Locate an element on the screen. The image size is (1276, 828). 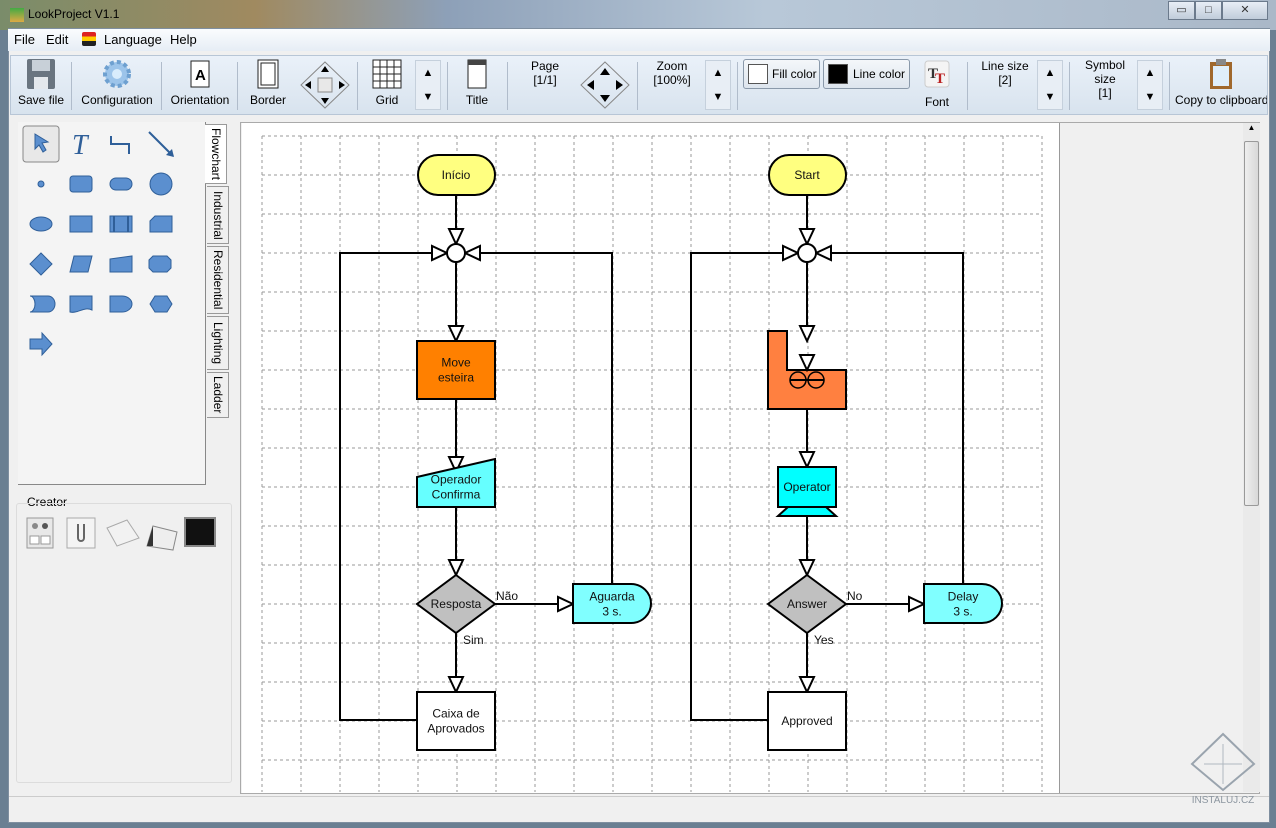
scrollbar-thumb is located at coordinates (1251, 323).